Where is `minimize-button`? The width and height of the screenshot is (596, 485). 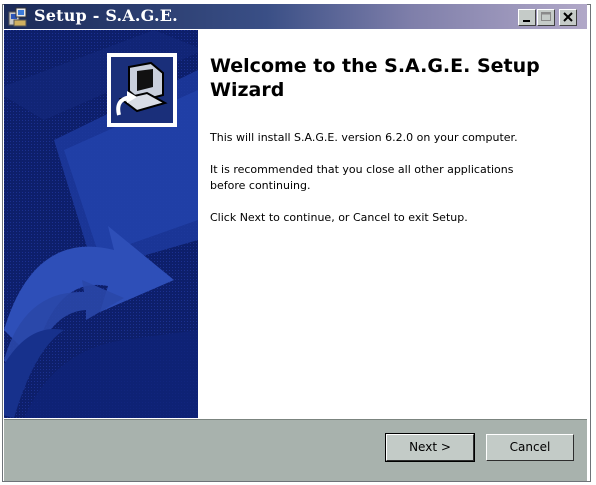
minimize-button is located at coordinates (527, 17).